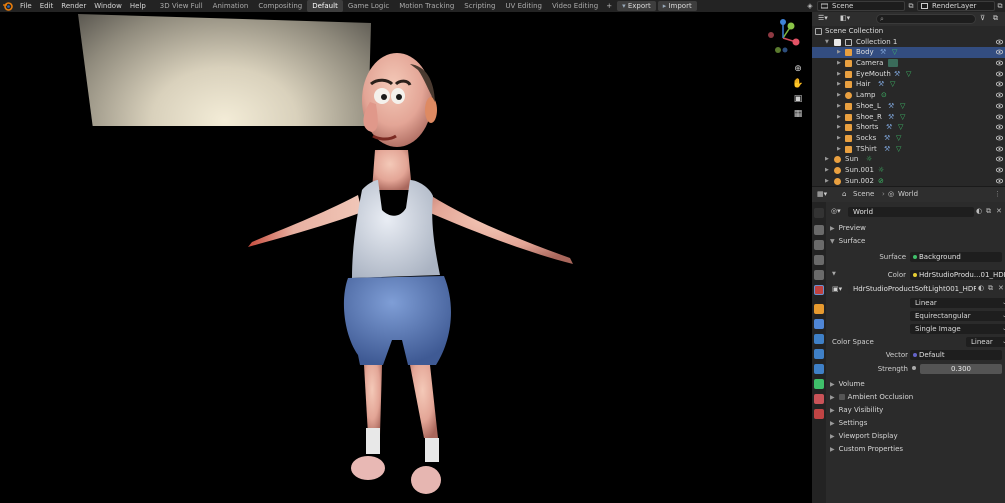  What do you see at coordinates (847, 241) in the screenshot?
I see `surface-panel-header: ▼ Surface` at bounding box center [847, 241].